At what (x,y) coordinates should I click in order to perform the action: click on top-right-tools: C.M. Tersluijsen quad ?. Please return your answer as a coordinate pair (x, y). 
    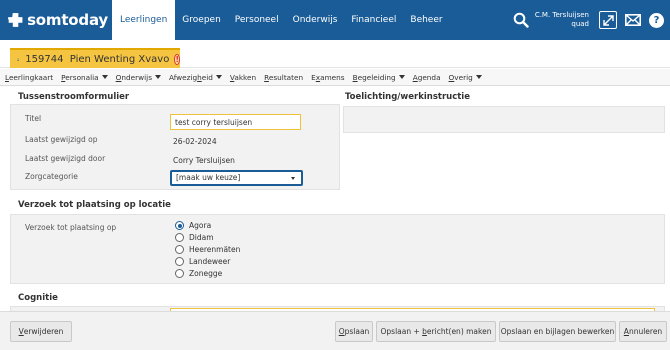
    Looking at the image, I should click on (591, 20).